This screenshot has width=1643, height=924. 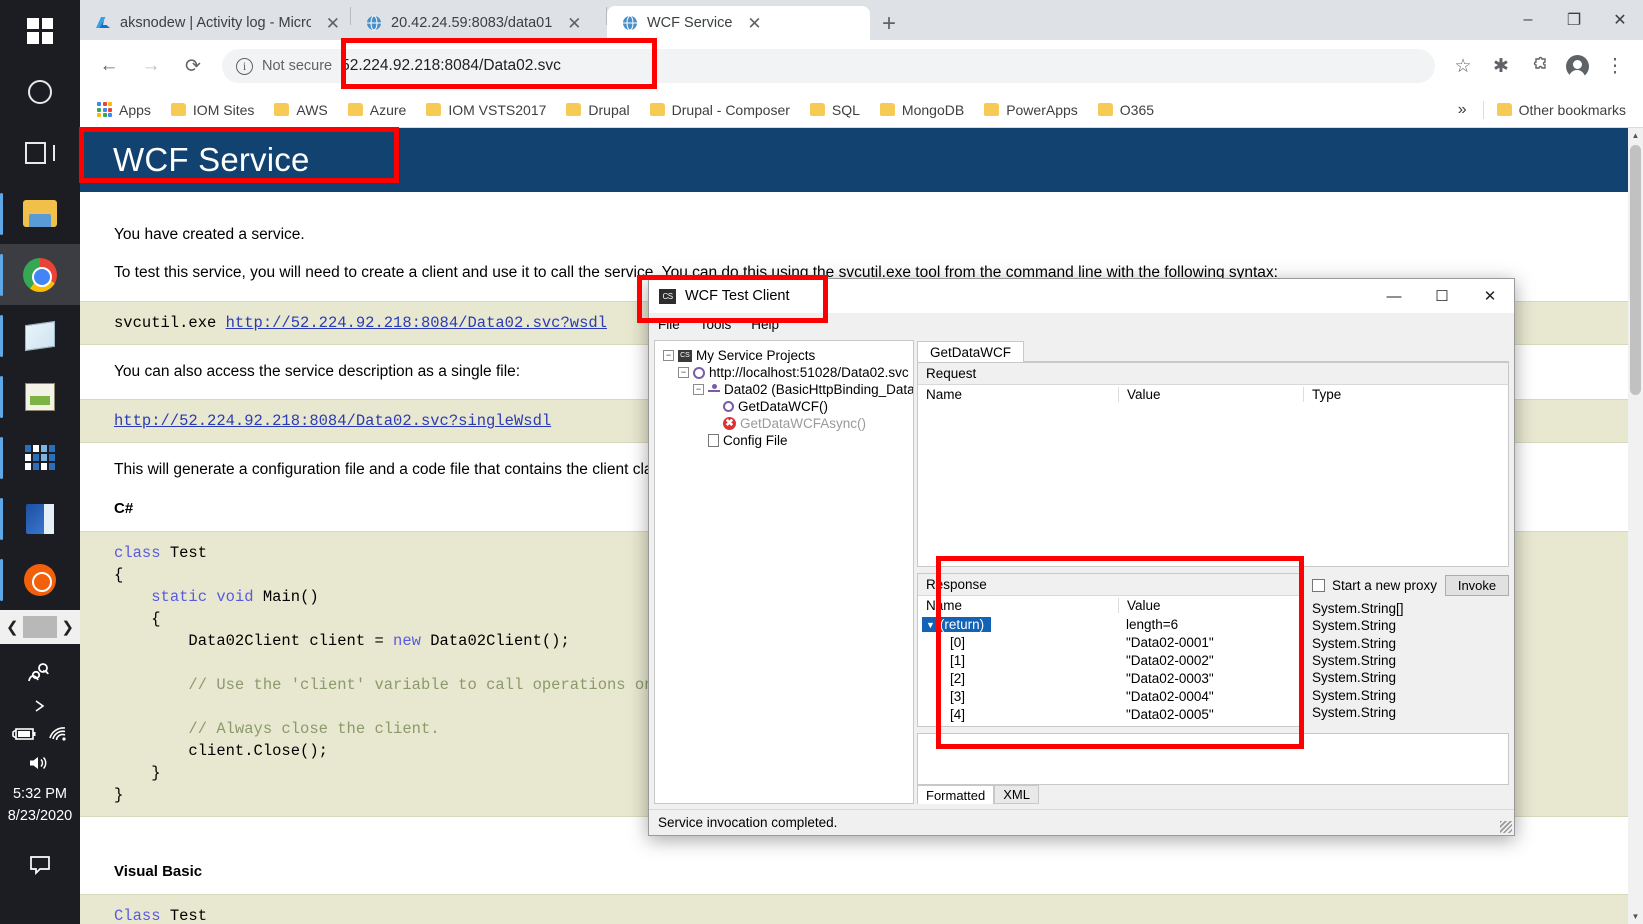 I want to click on maximize-button: ❐, so click(x=1574, y=20).